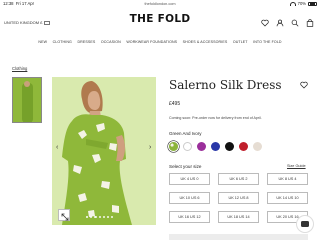 Image resolution: width=320 pixels, height=240 pixels. What do you see at coordinates (225, 85) in the screenshot?
I see `product-title: Salerno Silk Dress` at bounding box center [225, 85].